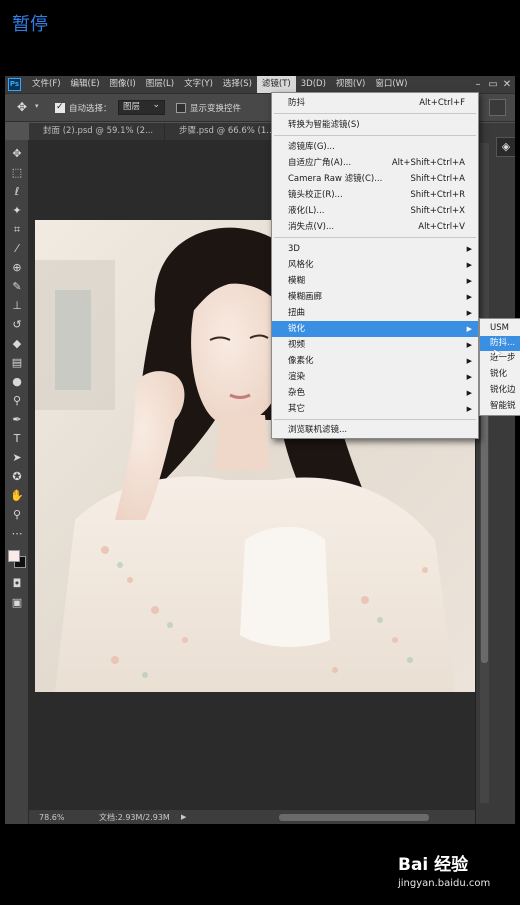 The image size is (520, 905). Describe the element at coordinates (30, 24) in the screenshot. I see `pause-label: 暂停` at that location.